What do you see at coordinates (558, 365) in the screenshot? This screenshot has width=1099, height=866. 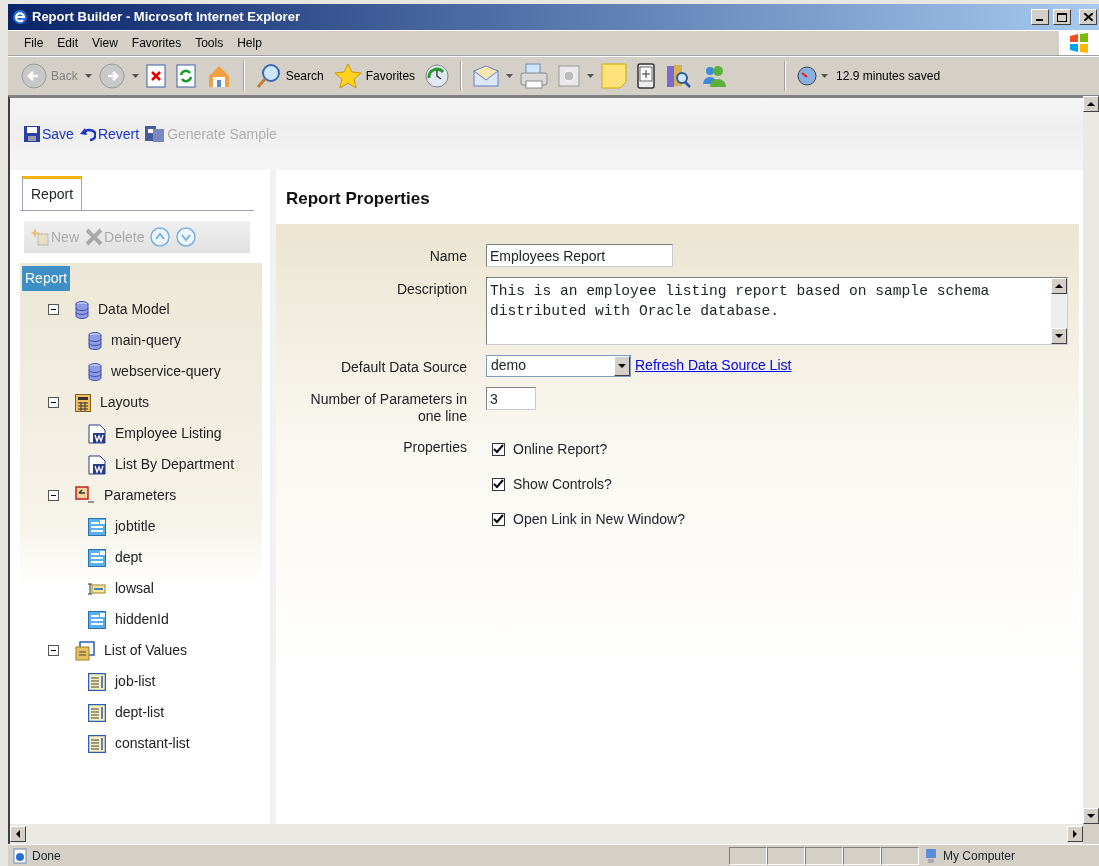 I see `data-source-dropdown: demo` at bounding box center [558, 365].